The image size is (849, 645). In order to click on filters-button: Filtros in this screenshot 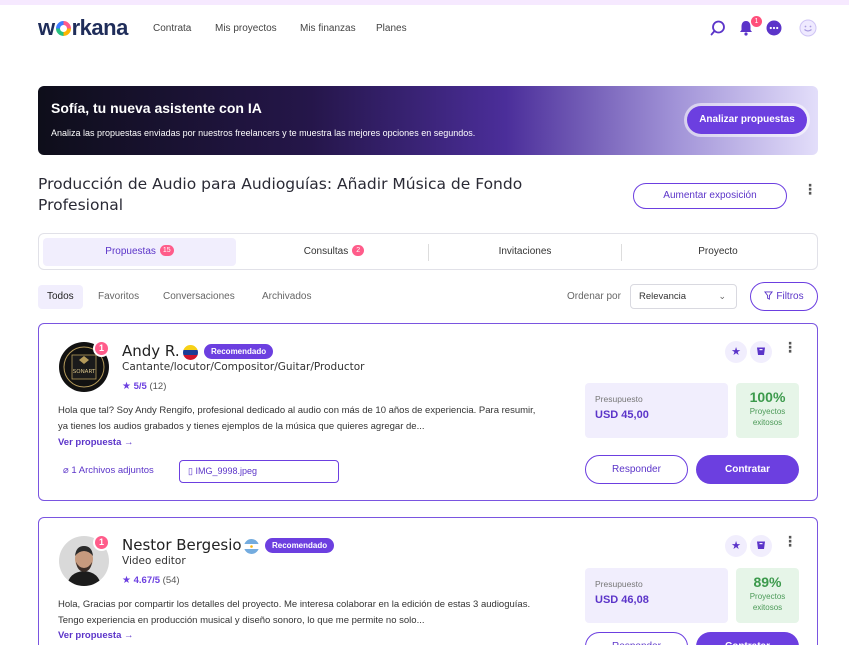, I will do `click(784, 296)`.